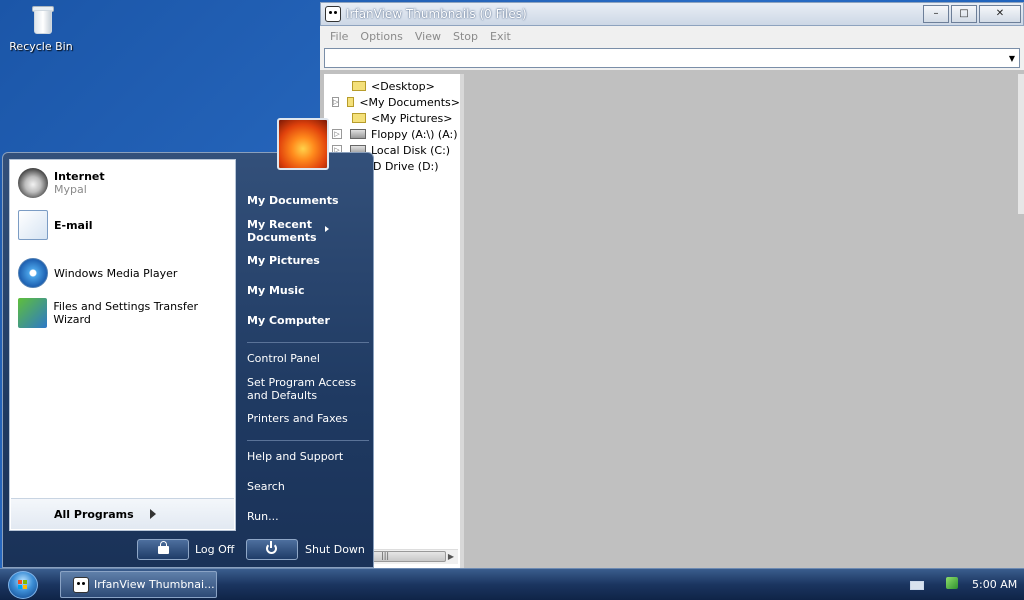 This screenshot has width=1024, height=600. I want to click on windows-logo-icon, so click(23, 585).